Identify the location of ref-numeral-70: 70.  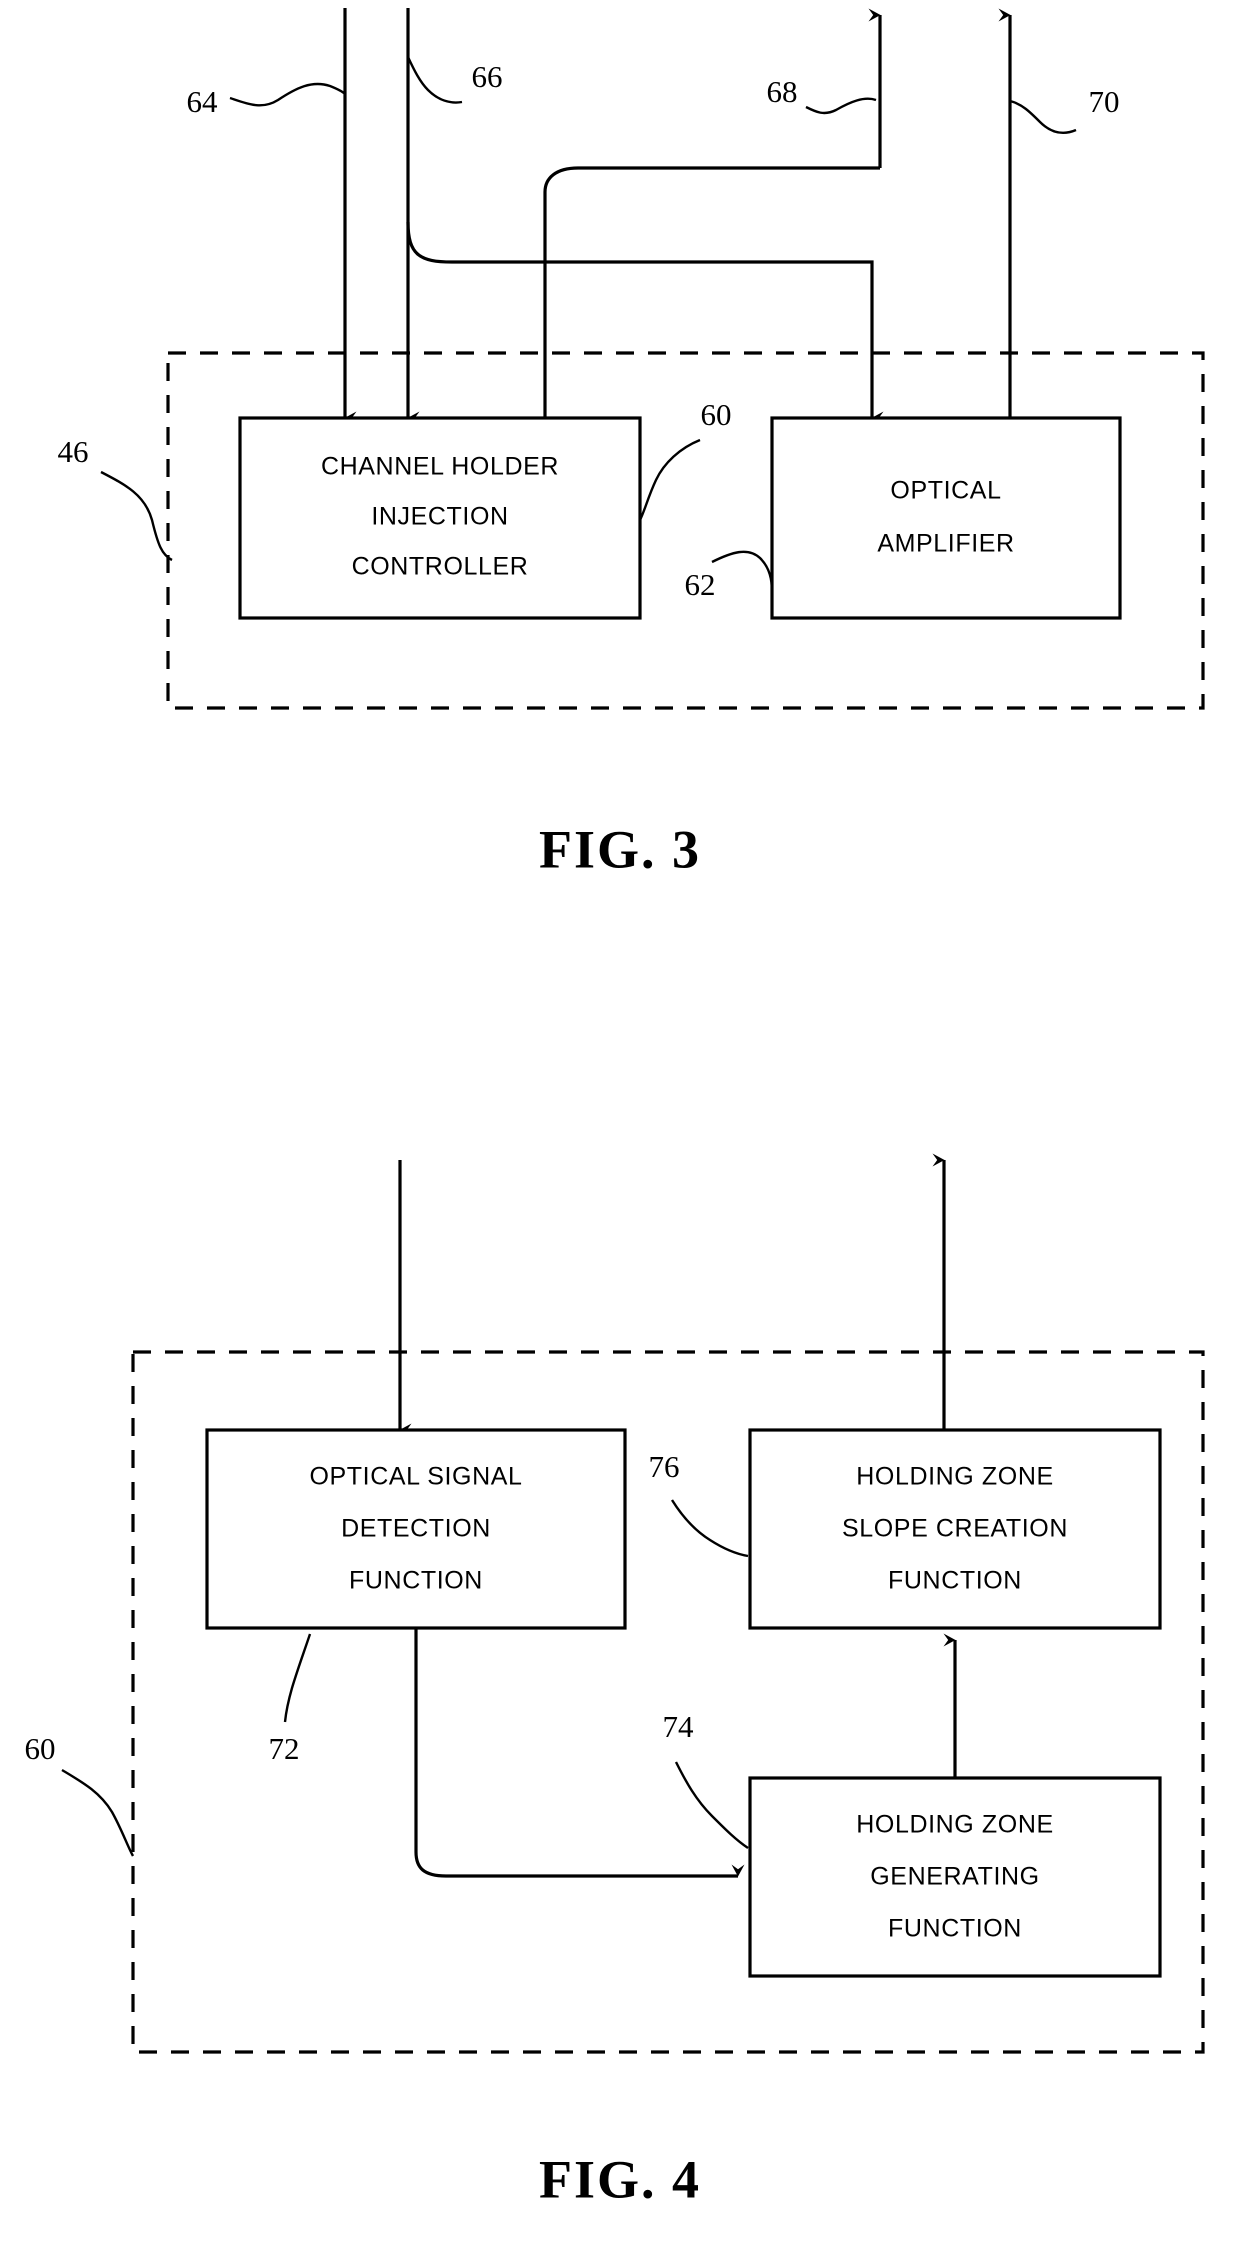
(1104, 101).